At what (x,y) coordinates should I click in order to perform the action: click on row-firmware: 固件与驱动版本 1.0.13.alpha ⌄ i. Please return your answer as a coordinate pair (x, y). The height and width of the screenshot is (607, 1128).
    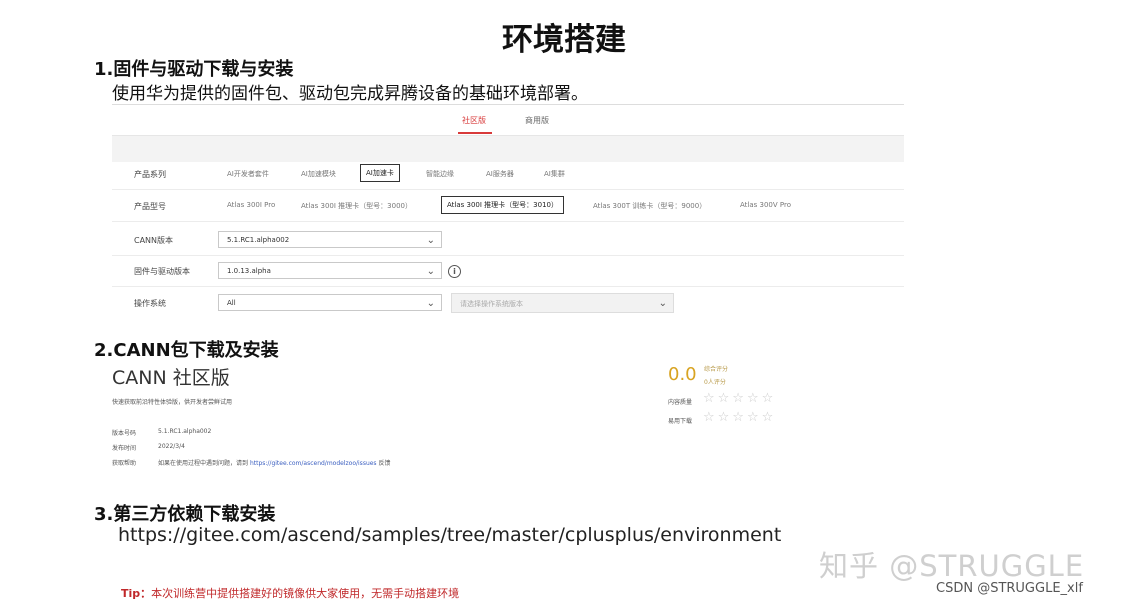
    Looking at the image, I should click on (508, 271).